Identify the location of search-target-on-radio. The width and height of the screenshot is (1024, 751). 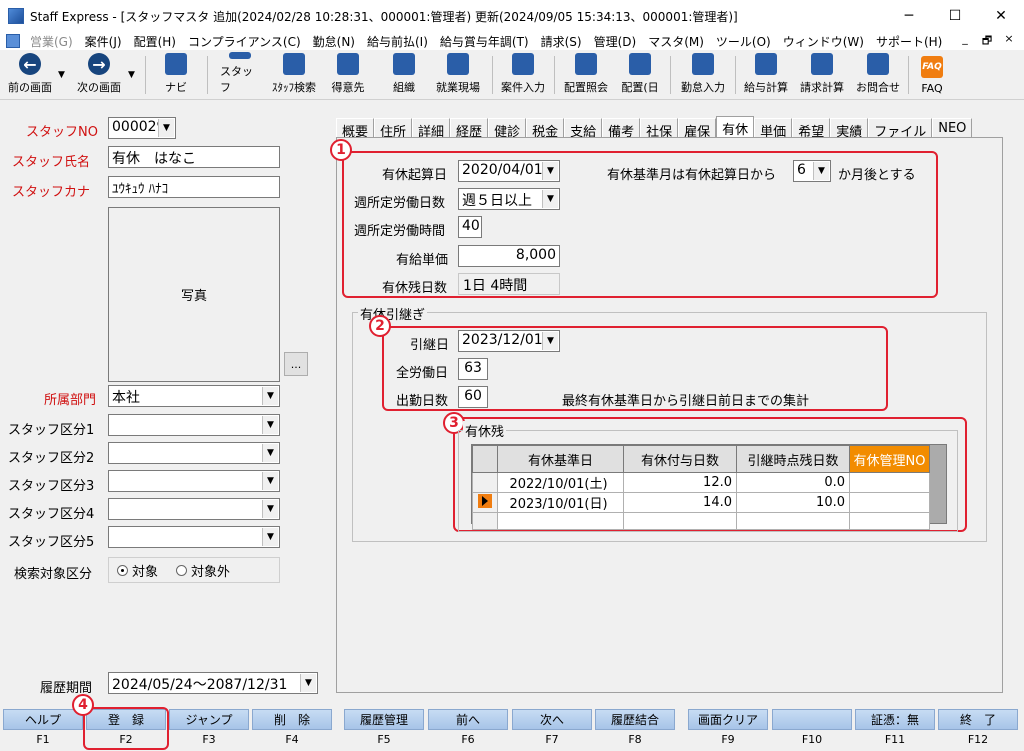
(122, 570).